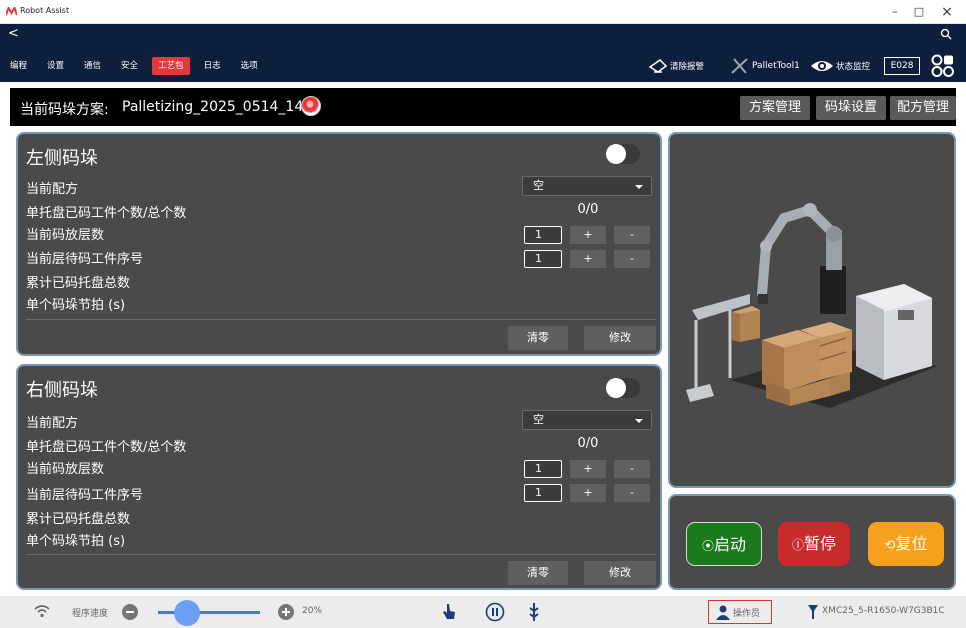 The image size is (966, 628). Describe the element at coordinates (543, 259) in the screenshot. I see `left-index-input: 1` at that location.